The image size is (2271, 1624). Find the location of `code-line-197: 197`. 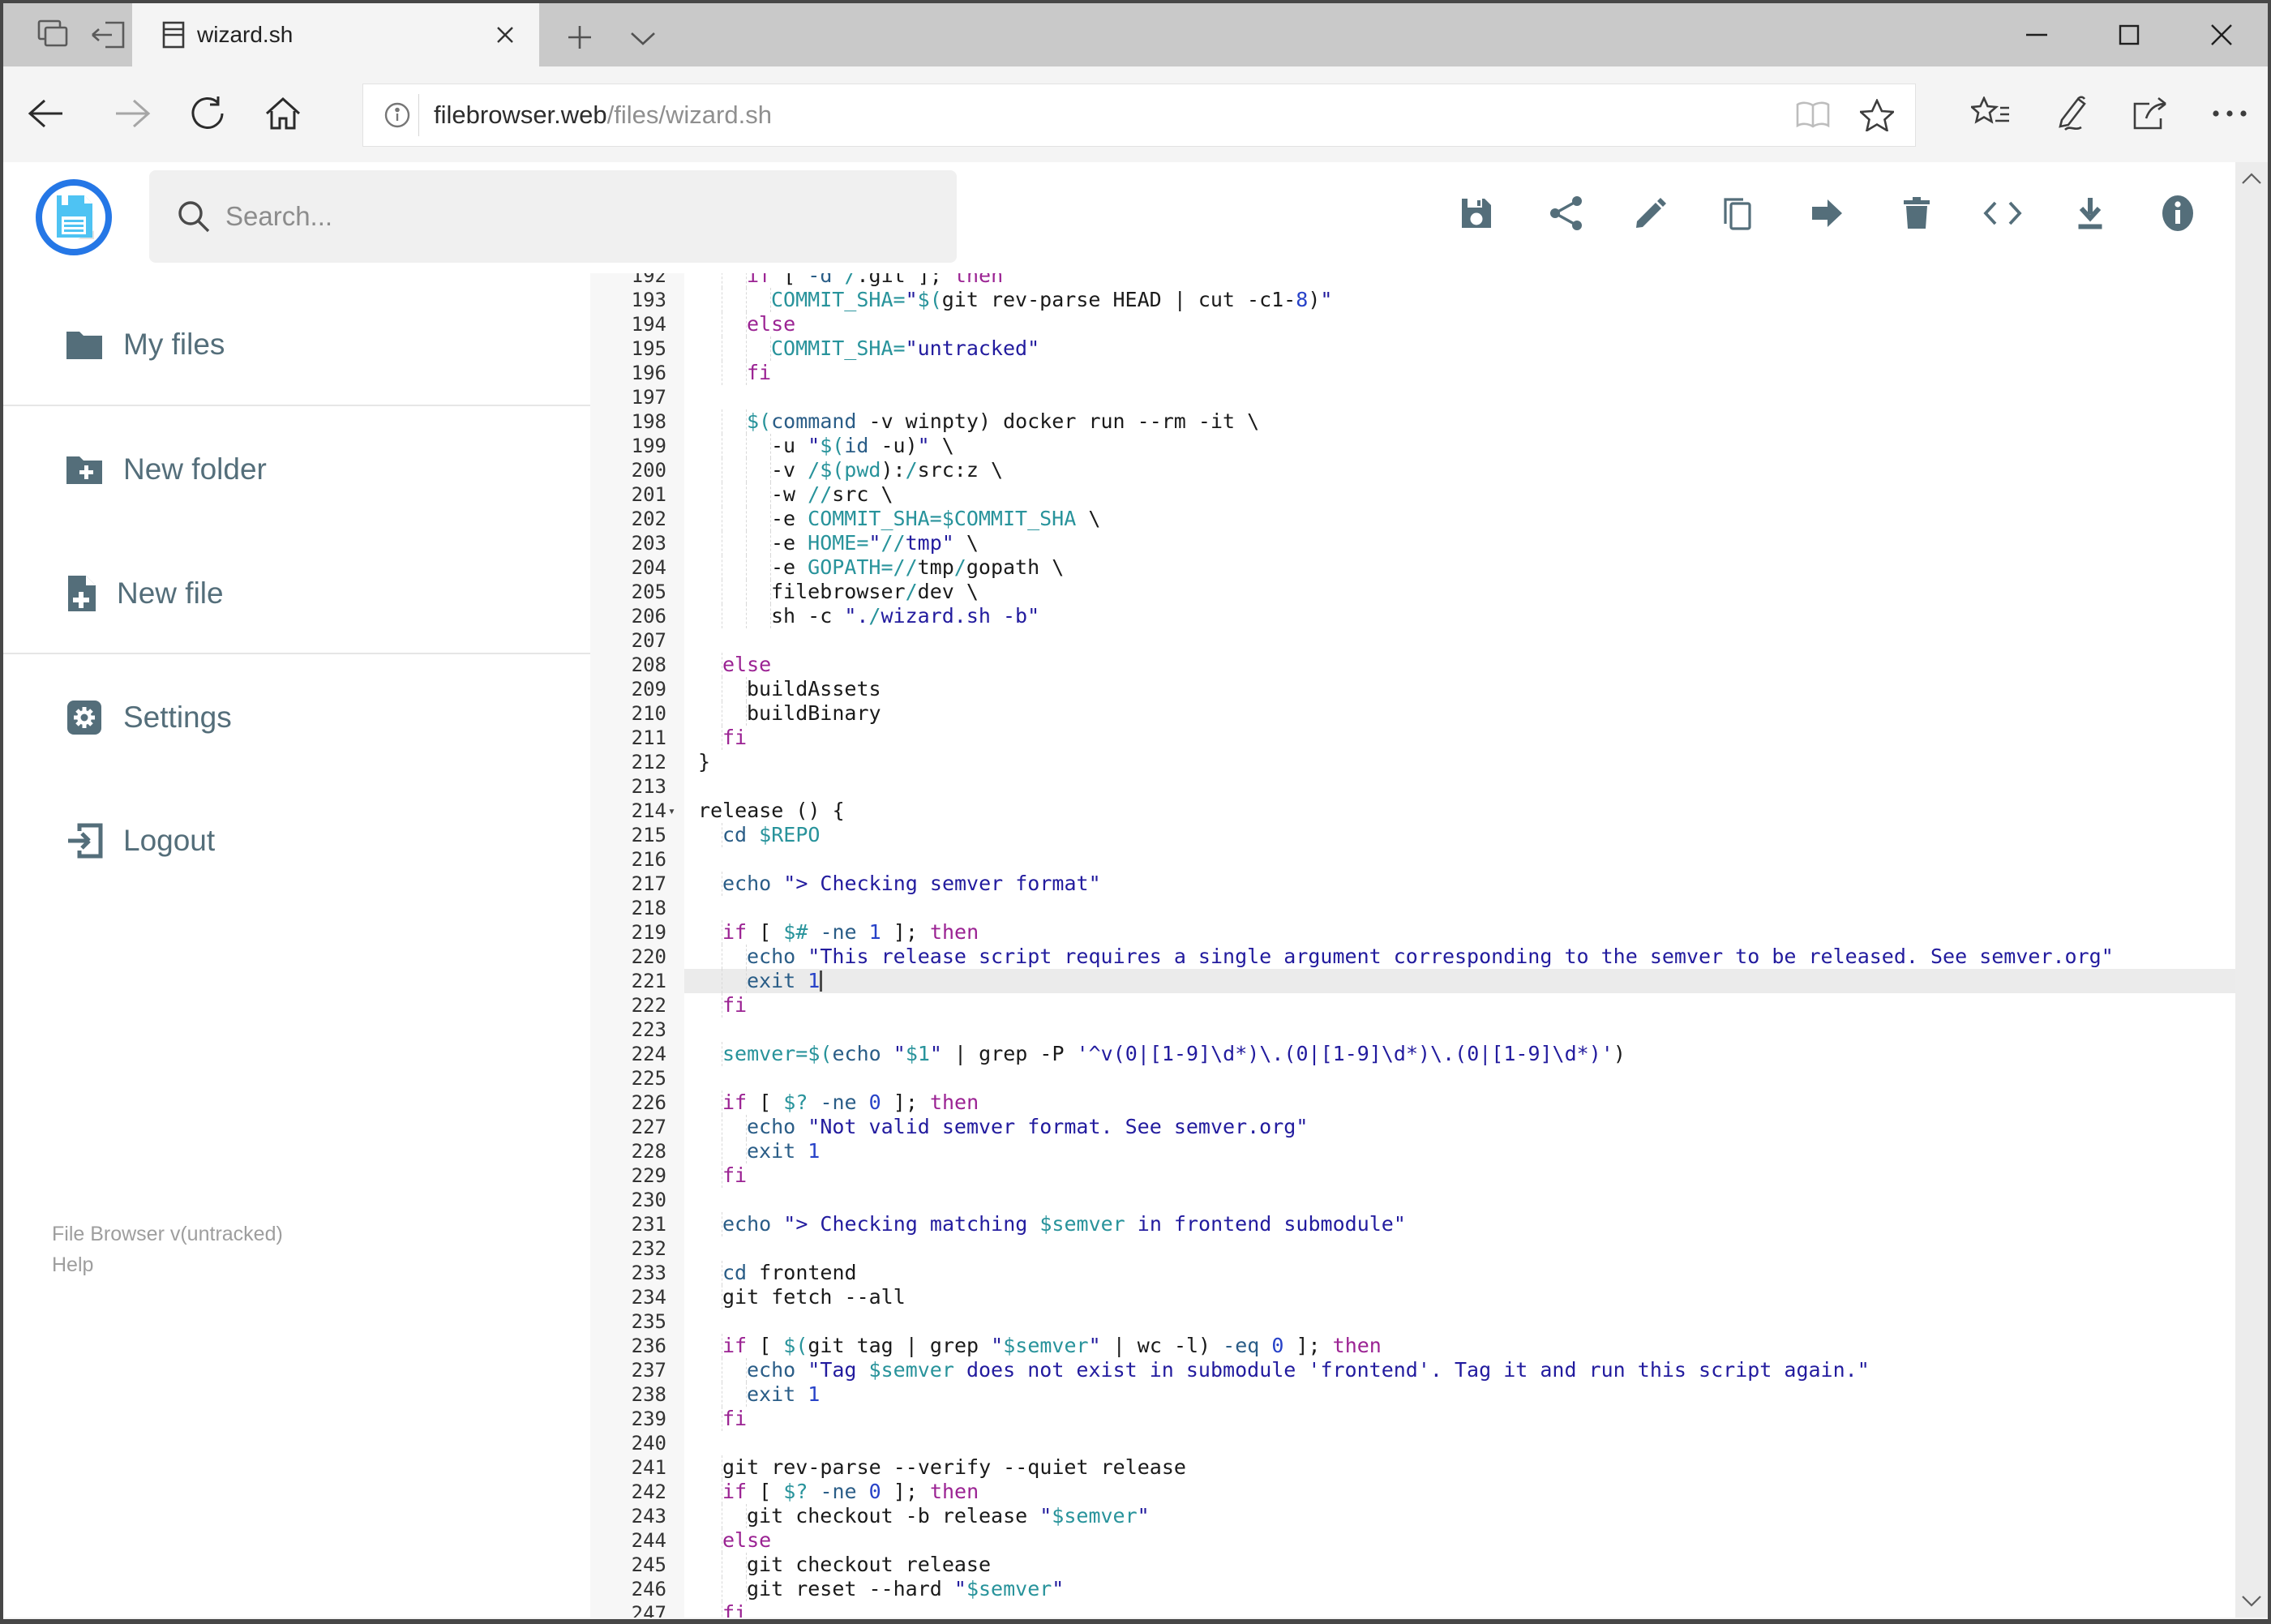

code-line-197: 197 is located at coordinates (1413, 397).